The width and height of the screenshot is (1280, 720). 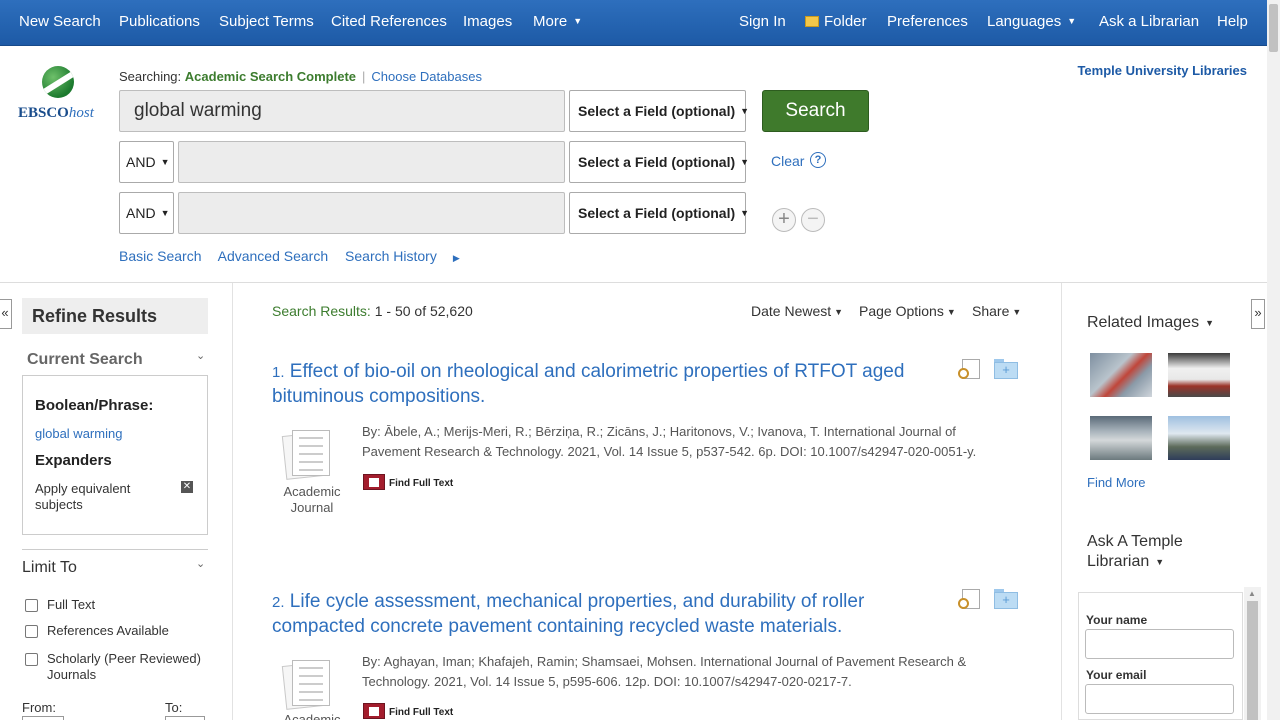 I want to click on logo-wordmark: EBSCOhost, so click(x=56, y=113).